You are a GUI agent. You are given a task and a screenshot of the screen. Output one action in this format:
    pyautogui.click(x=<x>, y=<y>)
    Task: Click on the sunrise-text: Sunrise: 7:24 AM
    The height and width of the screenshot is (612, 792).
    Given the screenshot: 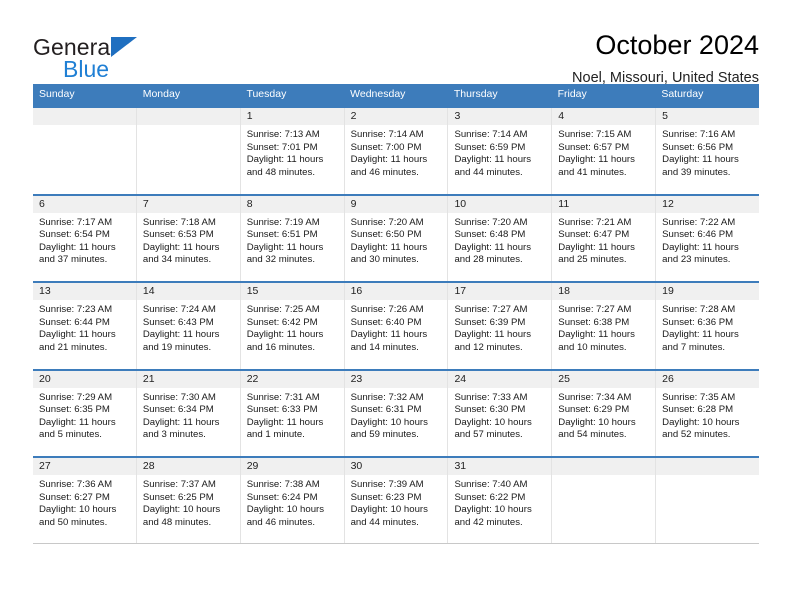 What is the action you would take?
    pyautogui.click(x=179, y=309)
    